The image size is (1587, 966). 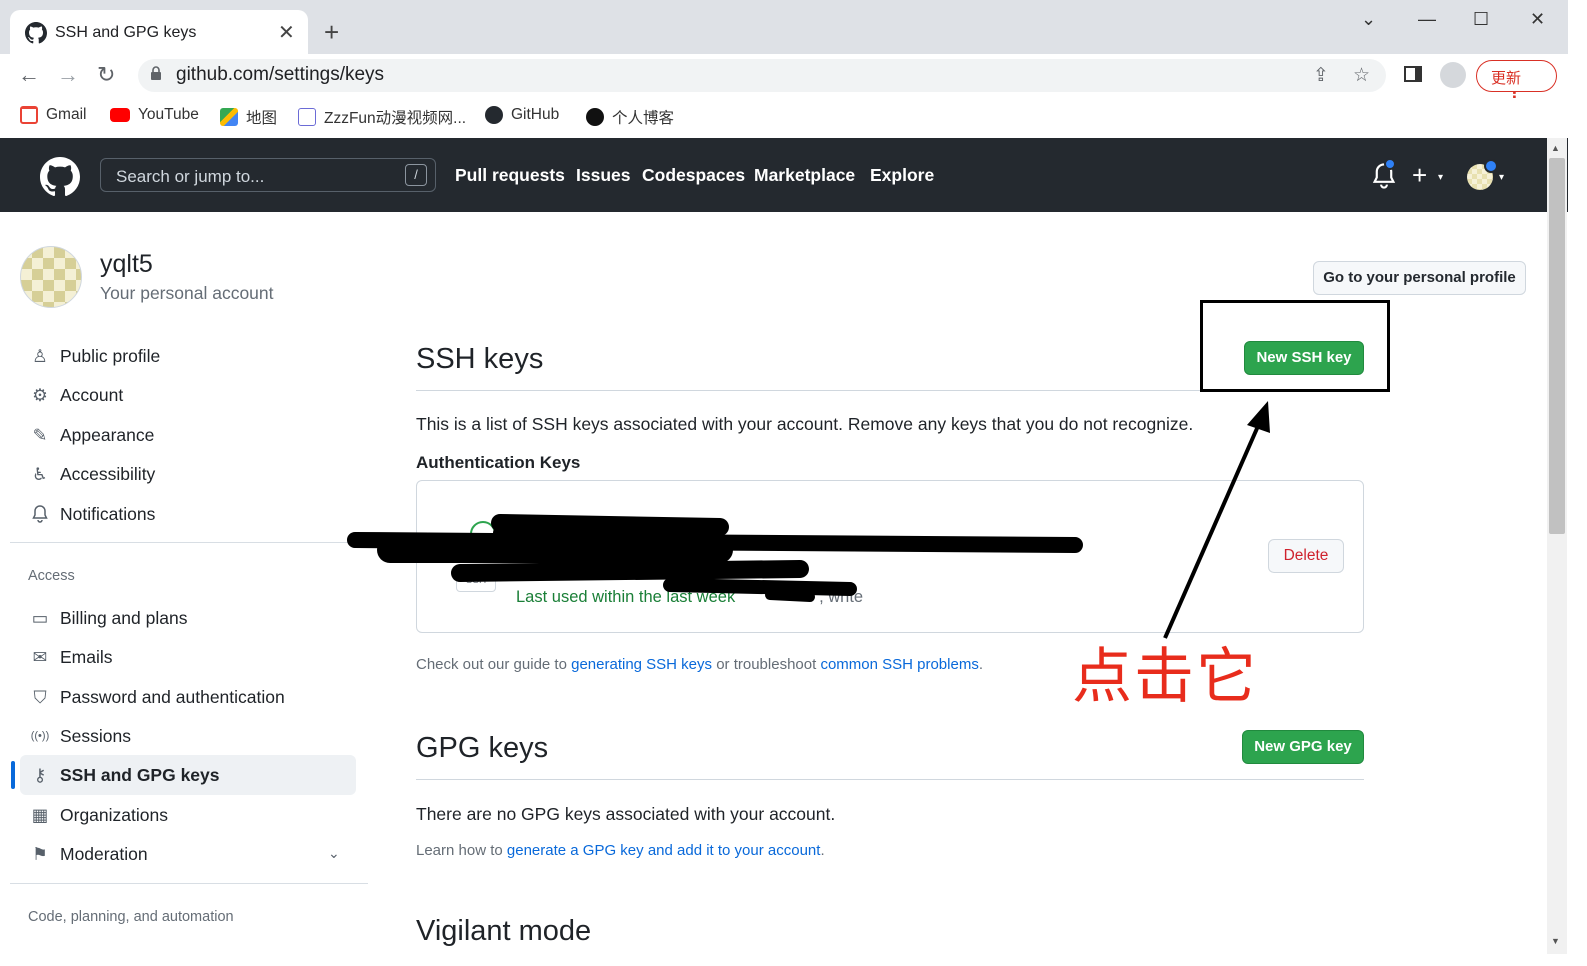 I want to click on update-button: 更新 ⋮, so click(x=1516, y=83).